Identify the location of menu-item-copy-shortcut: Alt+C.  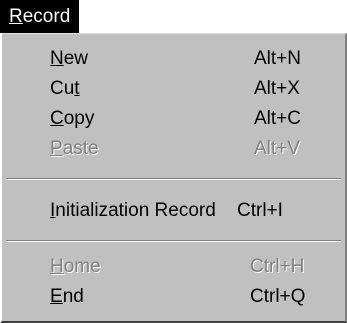
(277, 118).